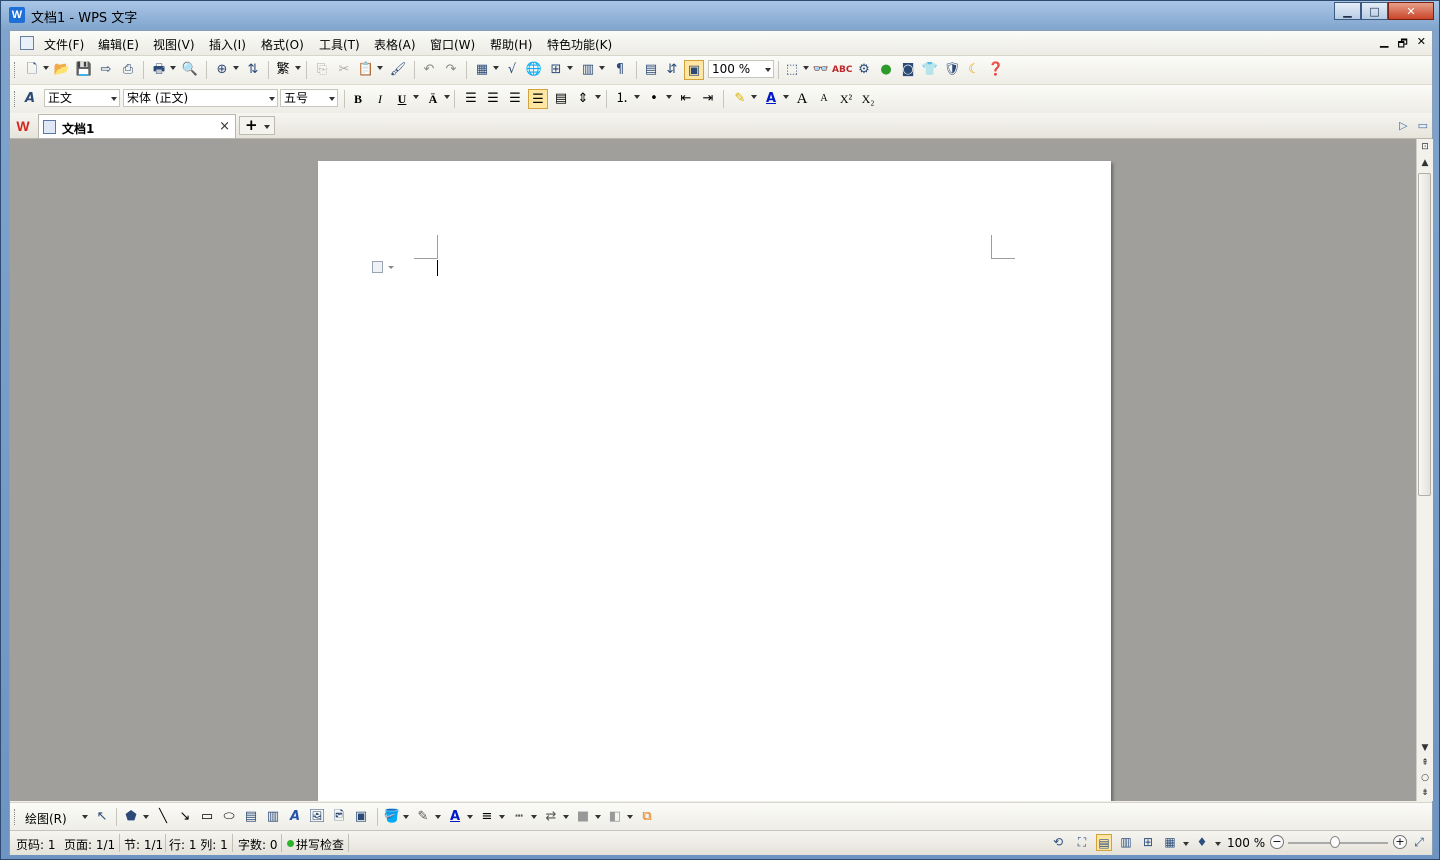 Image resolution: width=1440 pixels, height=860 pixels. What do you see at coordinates (482, 70) in the screenshot?
I see `insert-table-icon: ▦` at bounding box center [482, 70].